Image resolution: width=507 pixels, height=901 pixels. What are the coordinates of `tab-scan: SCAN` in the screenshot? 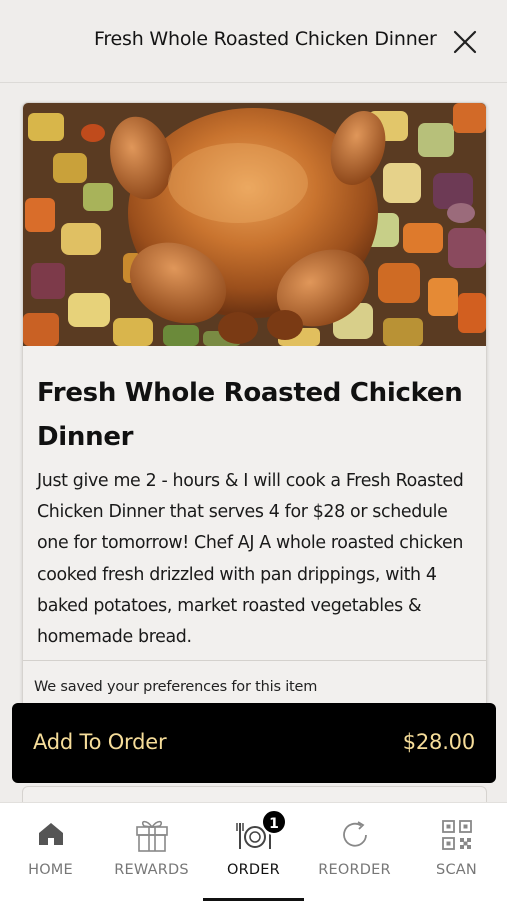 It's located at (456, 852).